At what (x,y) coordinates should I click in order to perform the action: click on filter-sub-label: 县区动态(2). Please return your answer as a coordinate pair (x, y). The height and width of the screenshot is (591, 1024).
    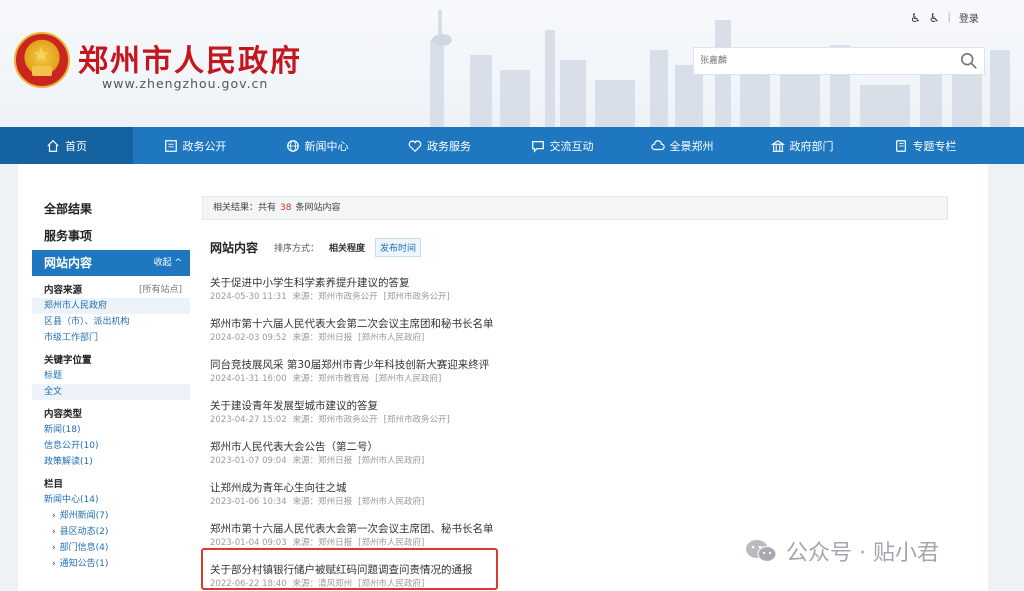
    Looking at the image, I should click on (84, 532).